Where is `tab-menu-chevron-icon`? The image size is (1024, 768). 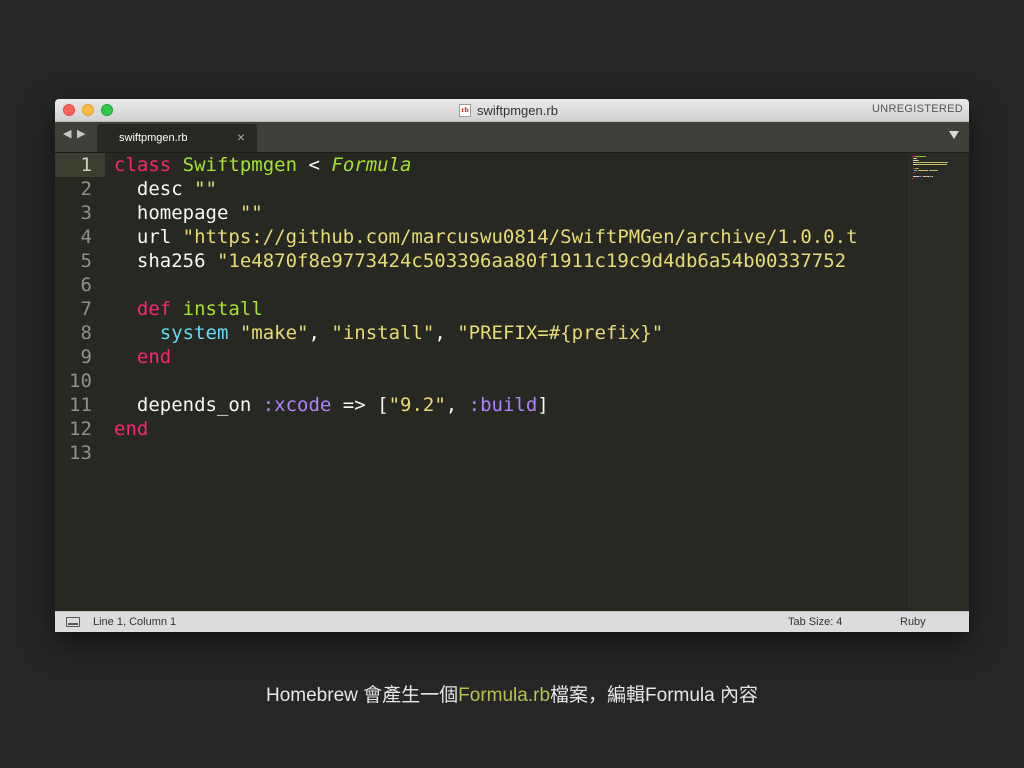
tab-menu-chevron-icon is located at coordinates (954, 135).